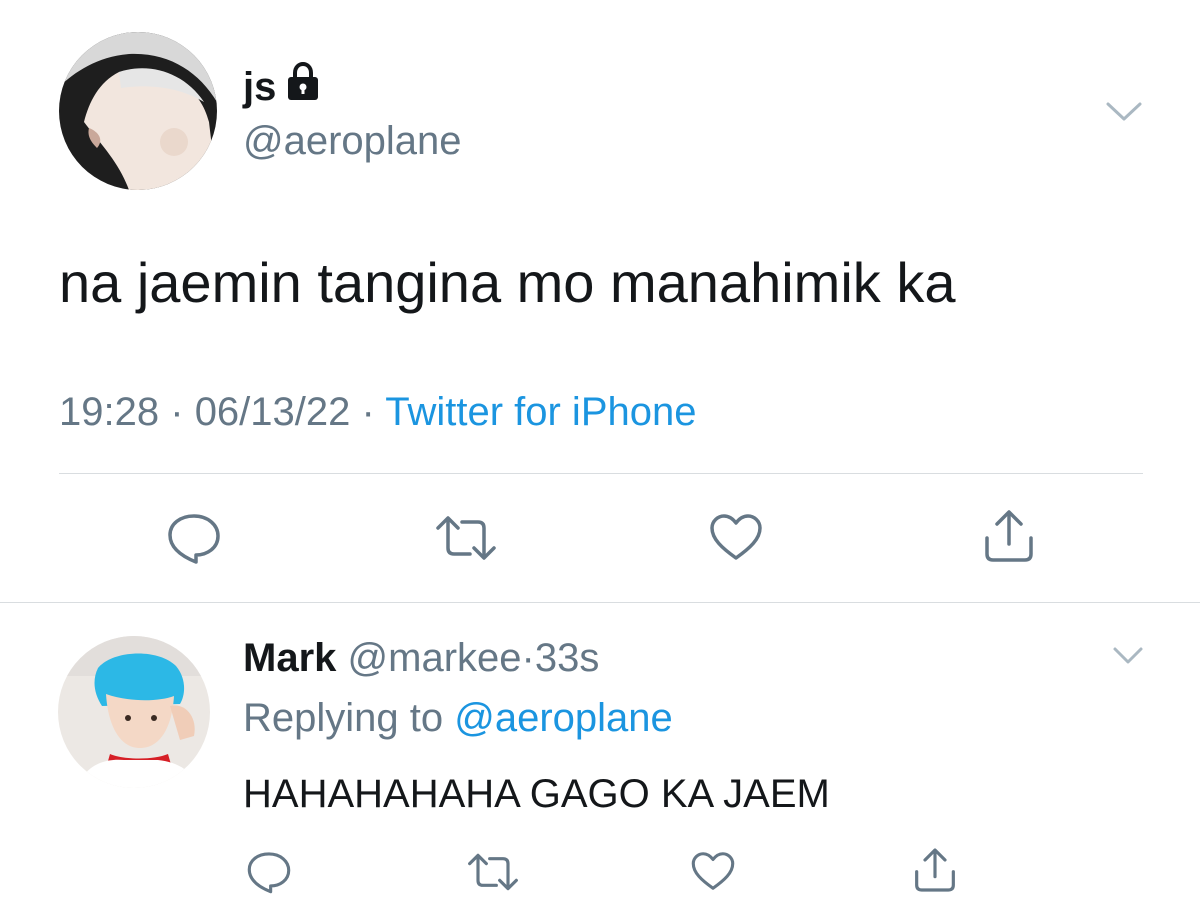 The height and width of the screenshot is (912, 1200). What do you see at coordinates (567, 658) in the screenshot?
I see `tweet-time: 33s` at bounding box center [567, 658].